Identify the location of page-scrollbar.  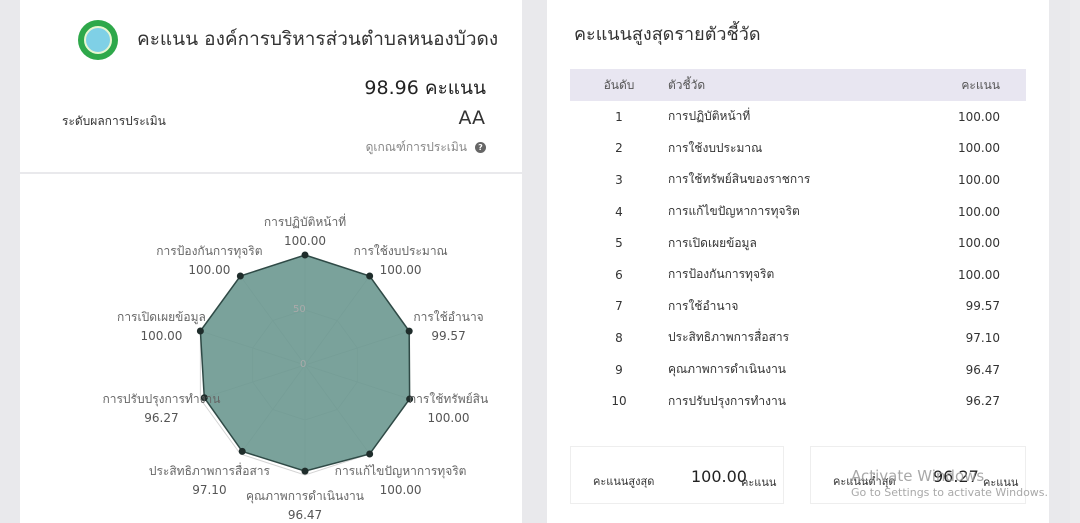
(1075, 261).